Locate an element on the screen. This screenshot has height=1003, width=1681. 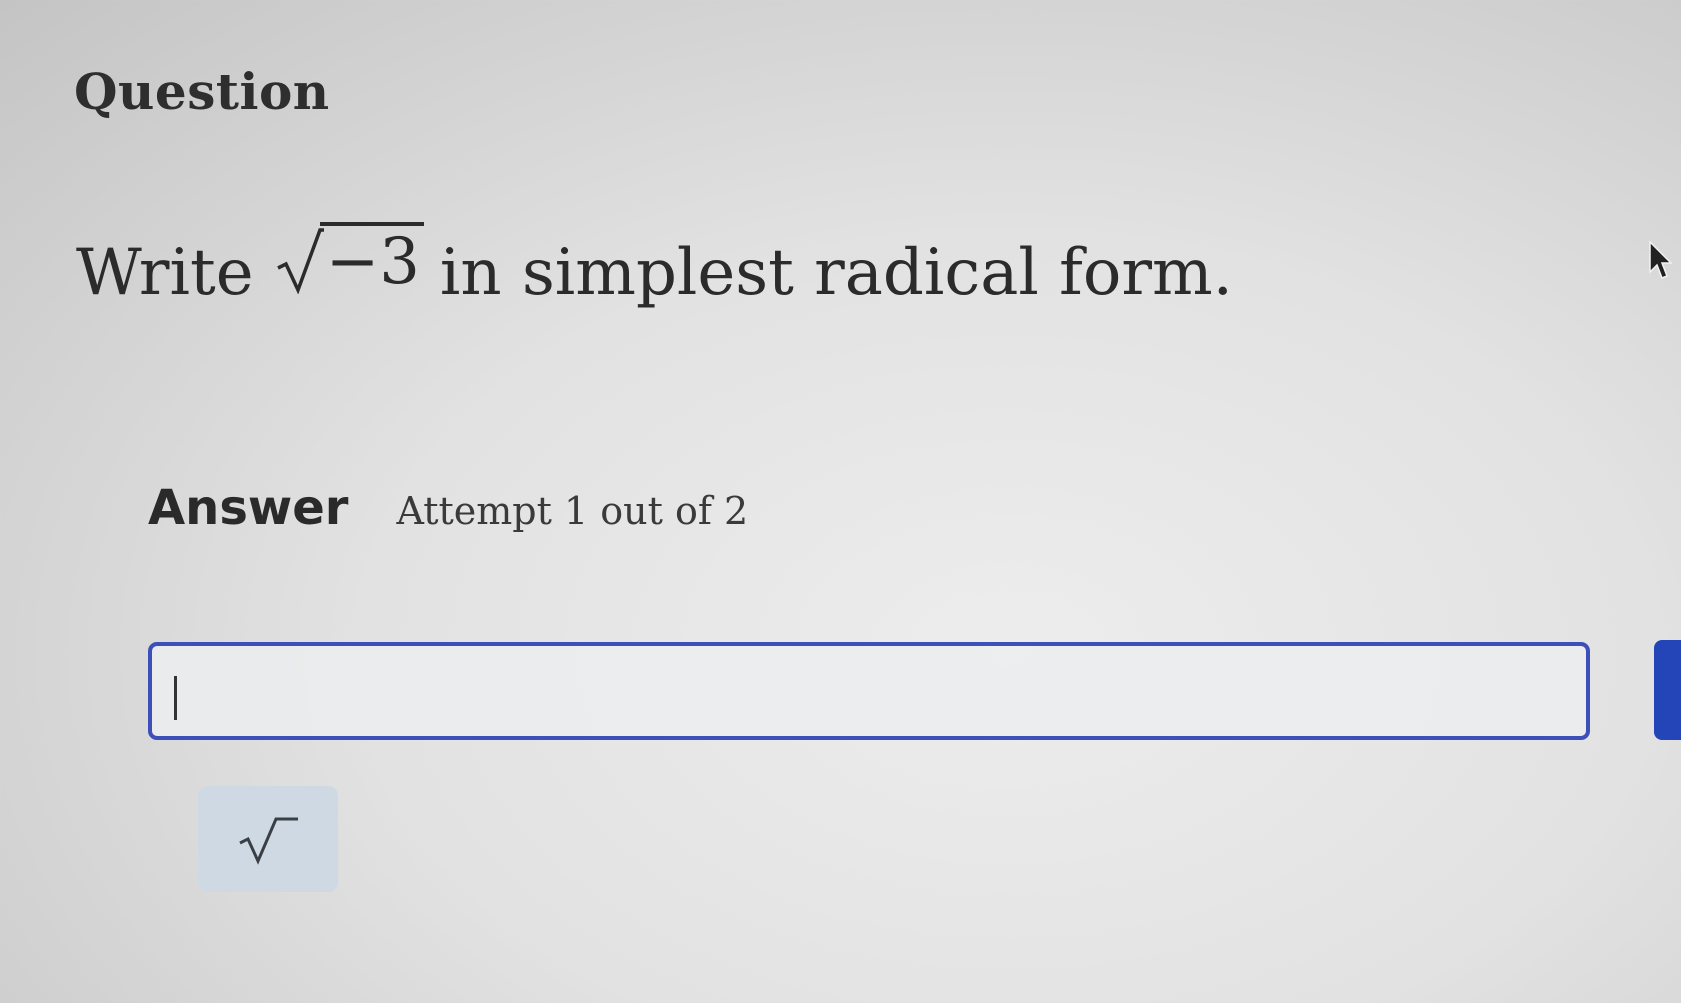
question-prompt: Write −3 in simplest radical form. is located at coordinates (654, 266).